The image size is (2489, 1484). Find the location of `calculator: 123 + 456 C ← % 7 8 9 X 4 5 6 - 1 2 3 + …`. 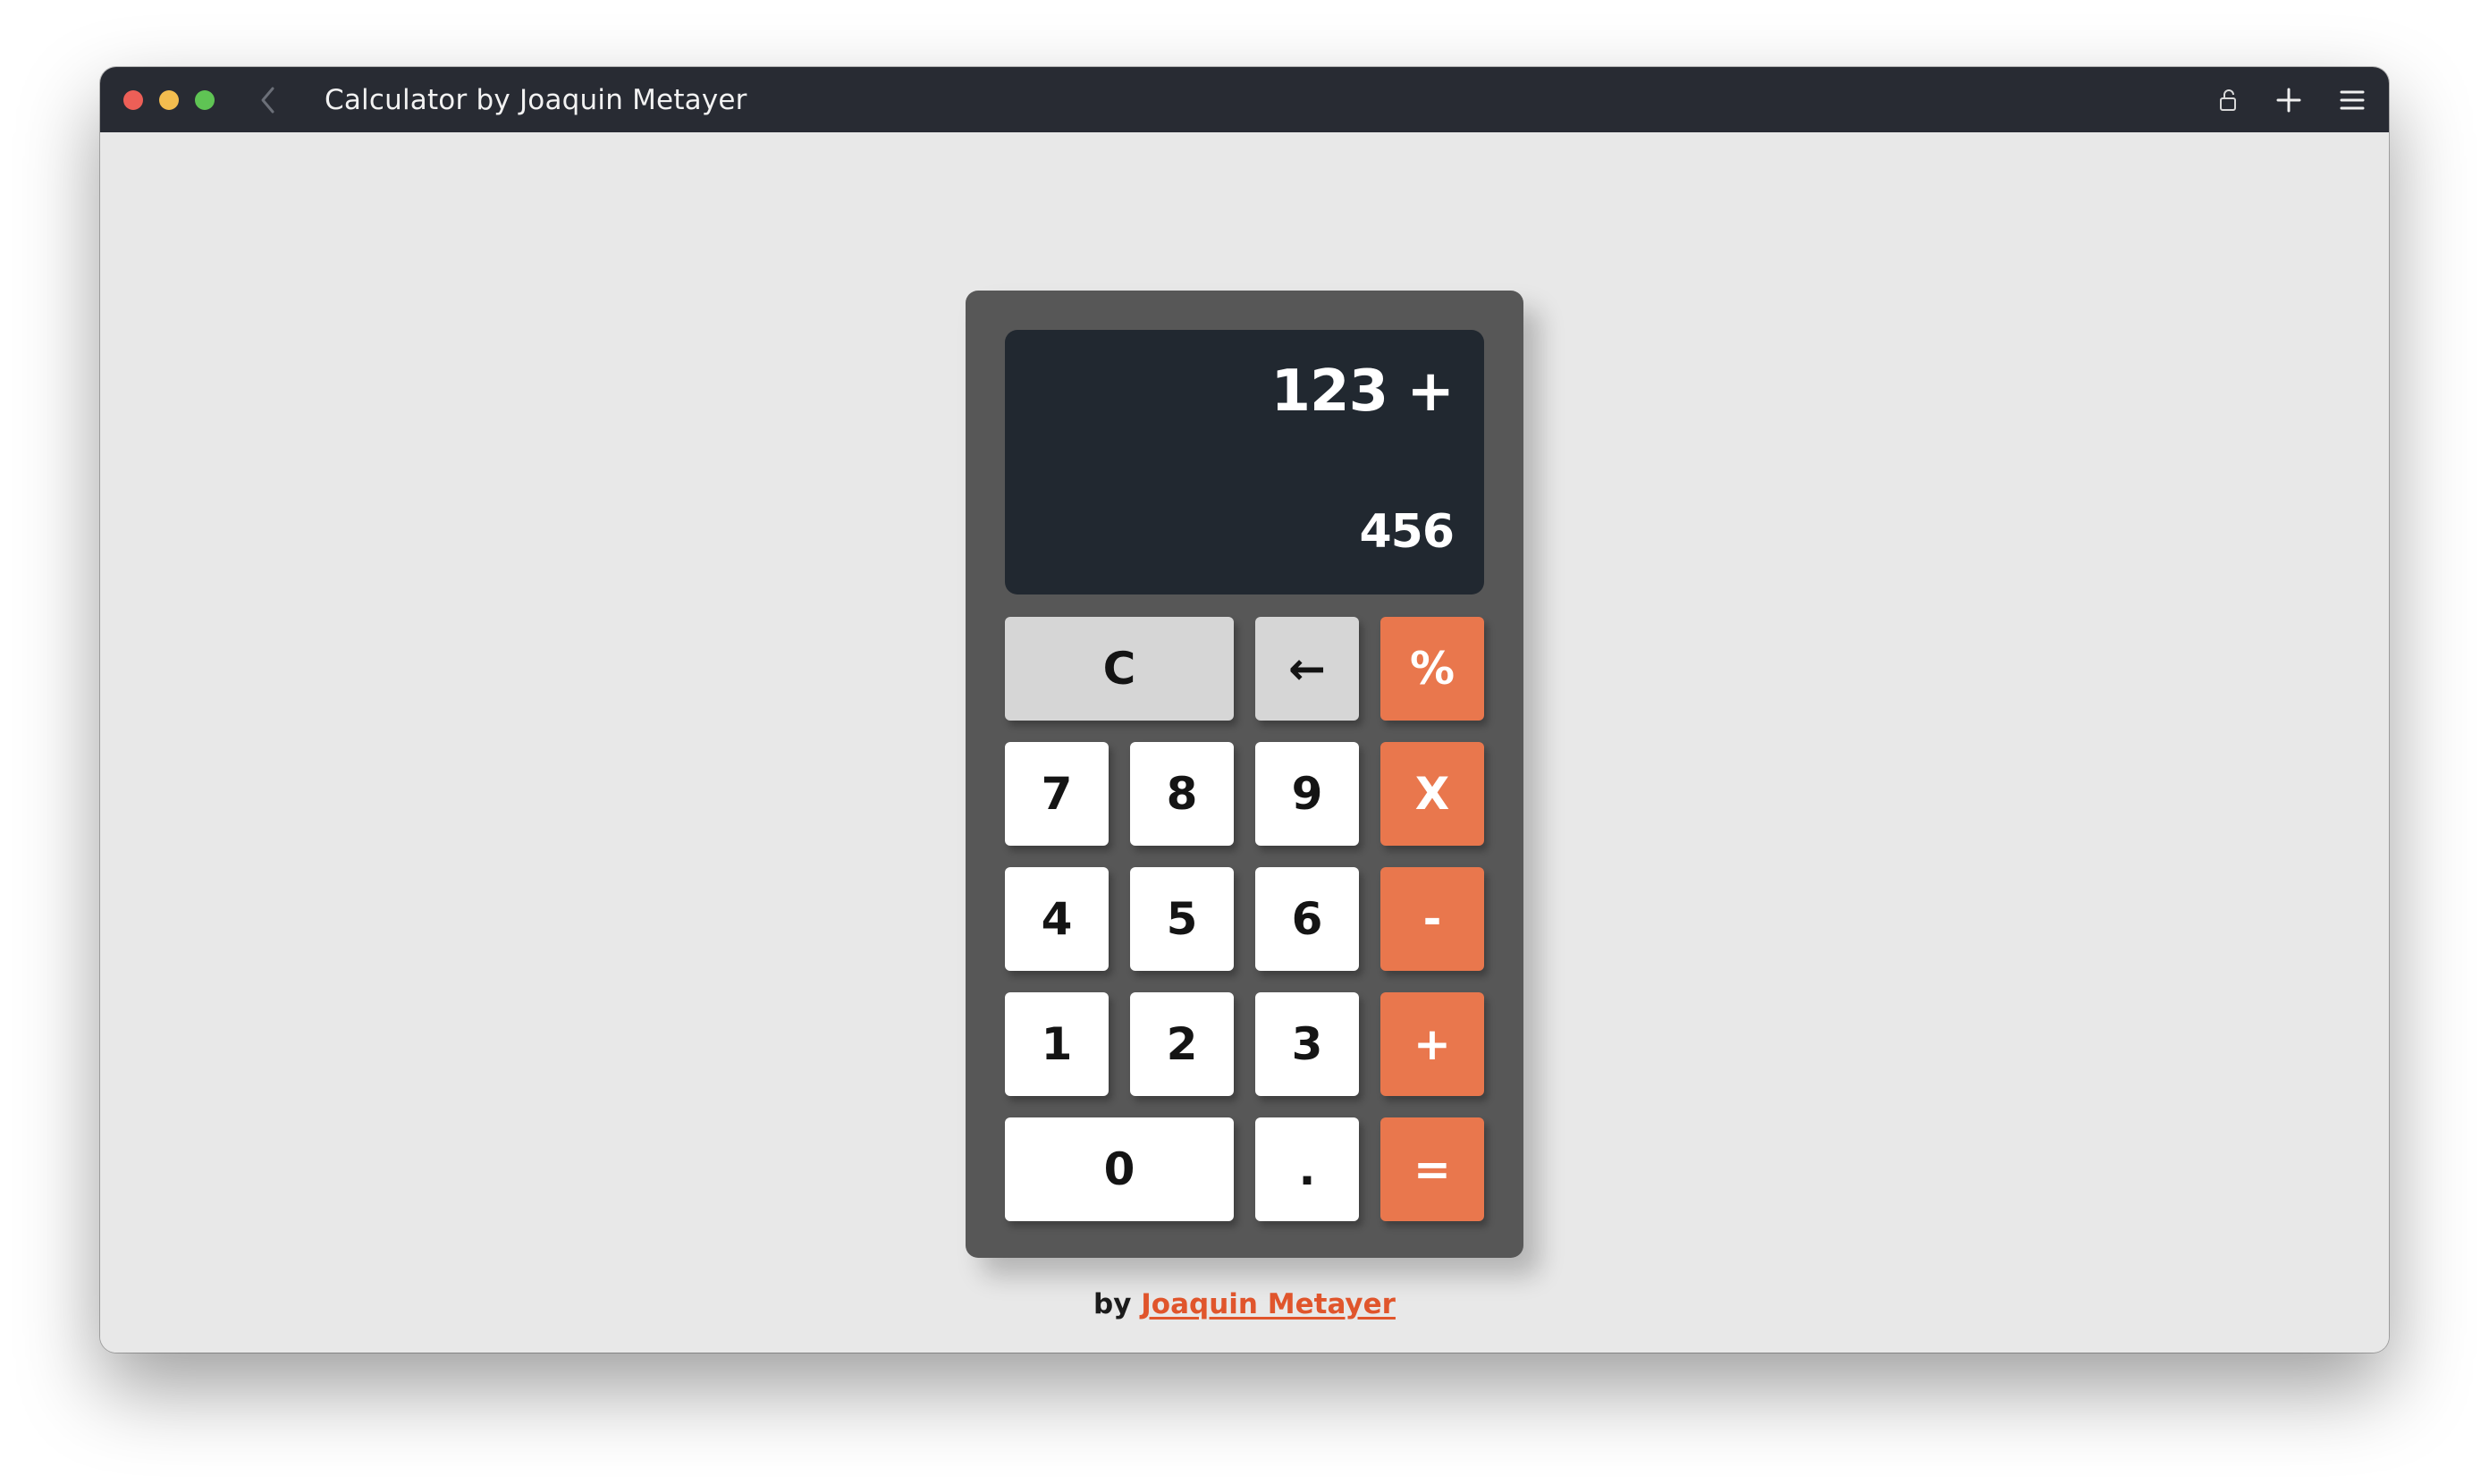

calculator: 123 + 456 C ← % 7 8 9 X 4 5 6 - 1 2 3 + … is located at coordinates (1244, 774).